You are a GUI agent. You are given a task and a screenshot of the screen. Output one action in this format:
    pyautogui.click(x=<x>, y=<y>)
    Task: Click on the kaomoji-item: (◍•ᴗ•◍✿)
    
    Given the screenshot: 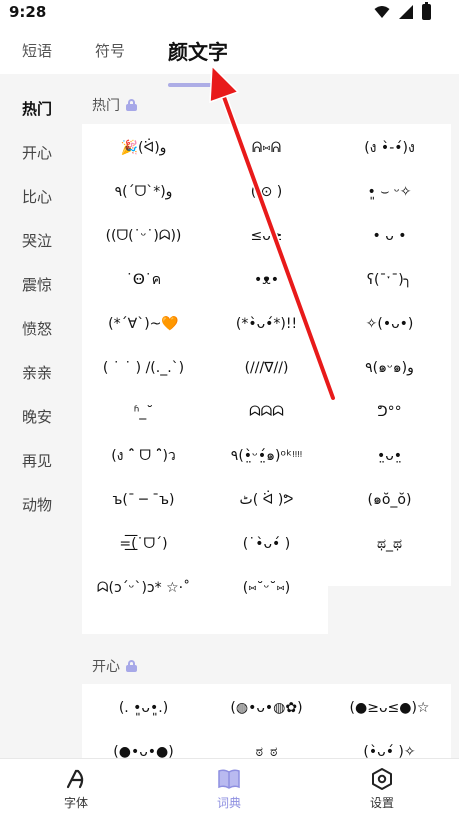 What is the action you would take?
    pyautogui.click(x=266, y=708)
    